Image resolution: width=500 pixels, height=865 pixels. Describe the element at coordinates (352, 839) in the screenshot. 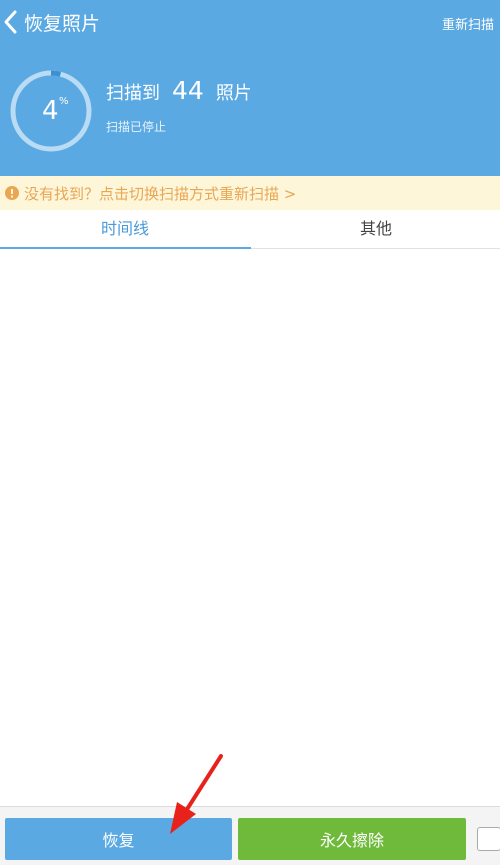

I see `erase-button: 永久擦除` at that location.